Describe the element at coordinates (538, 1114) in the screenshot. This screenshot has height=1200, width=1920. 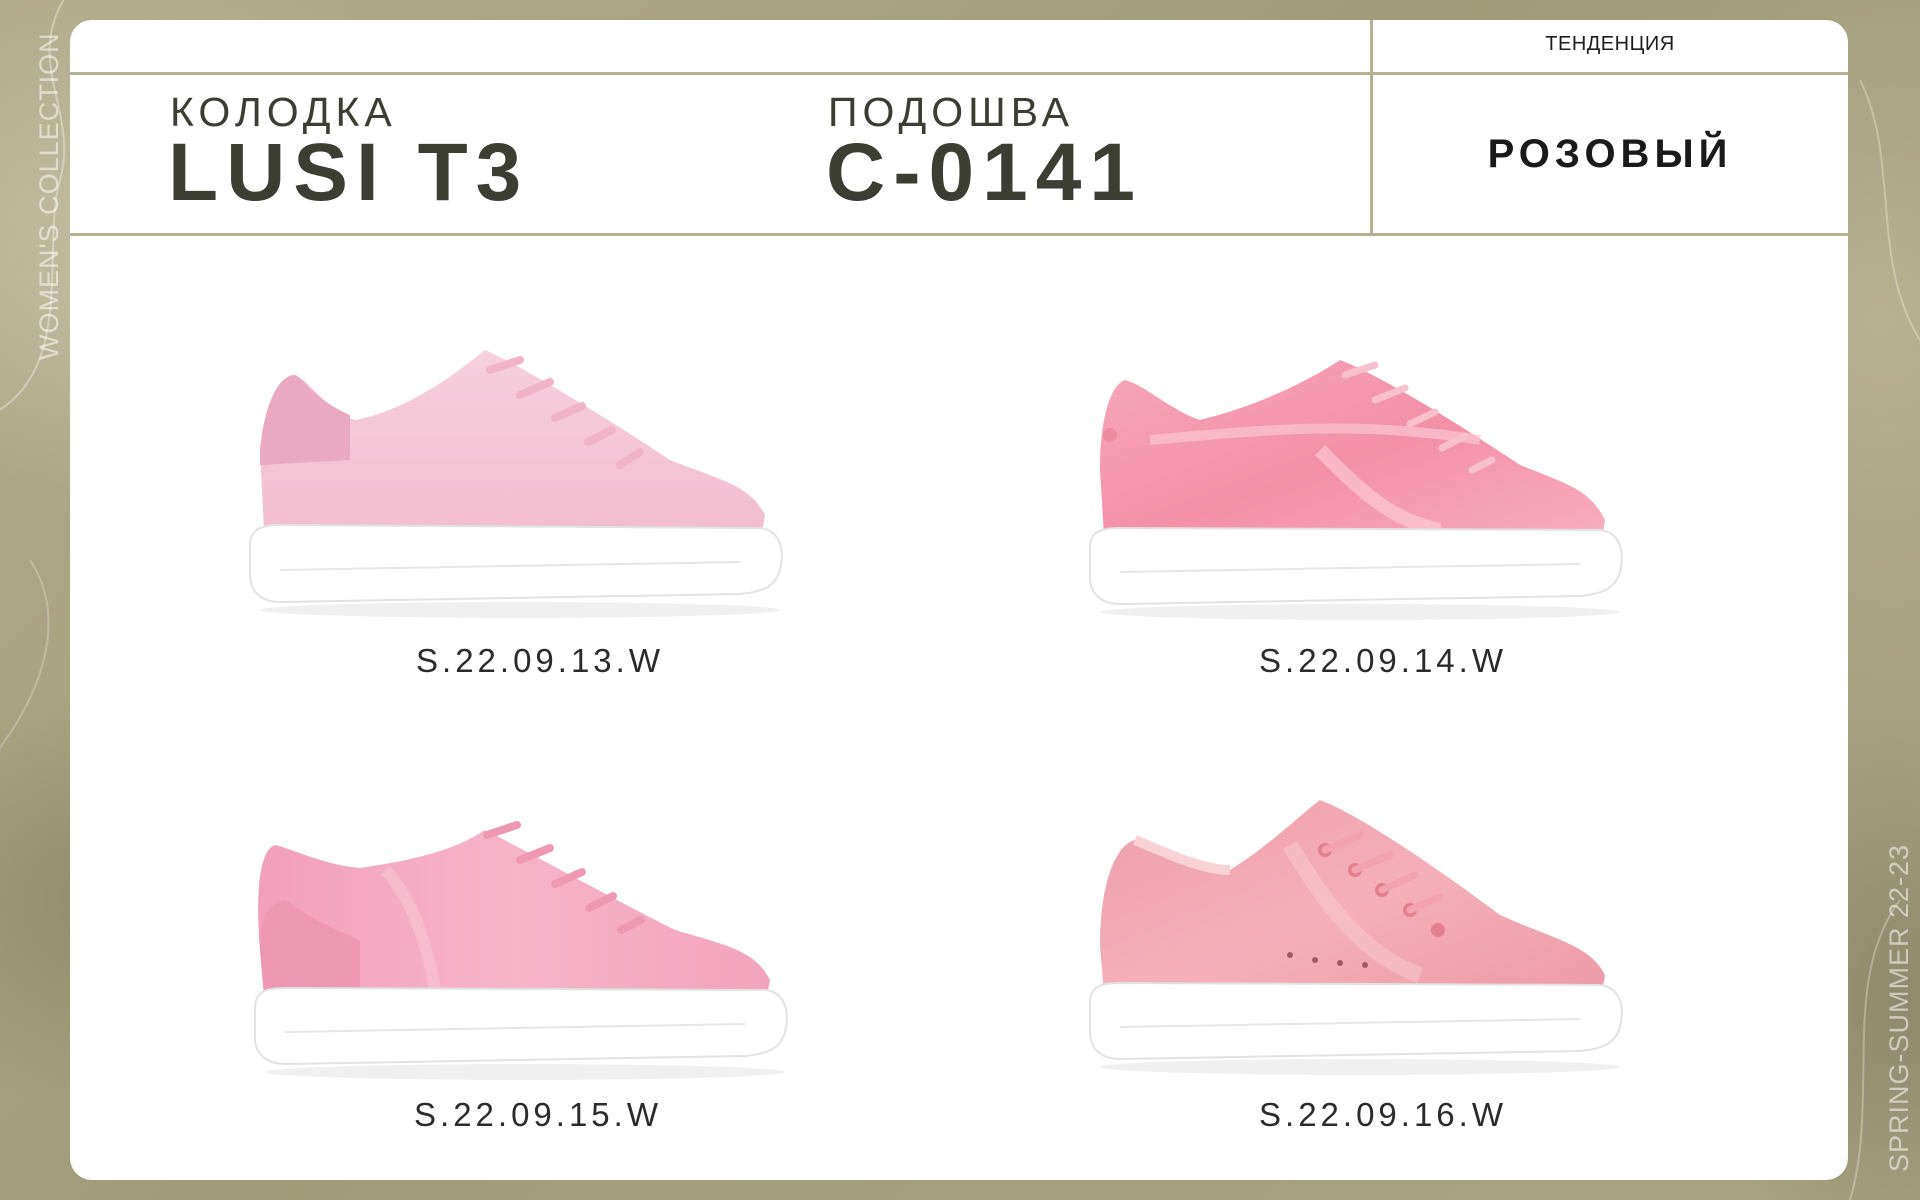
I see `product-code-3: S.22.09.15.W` at that location.